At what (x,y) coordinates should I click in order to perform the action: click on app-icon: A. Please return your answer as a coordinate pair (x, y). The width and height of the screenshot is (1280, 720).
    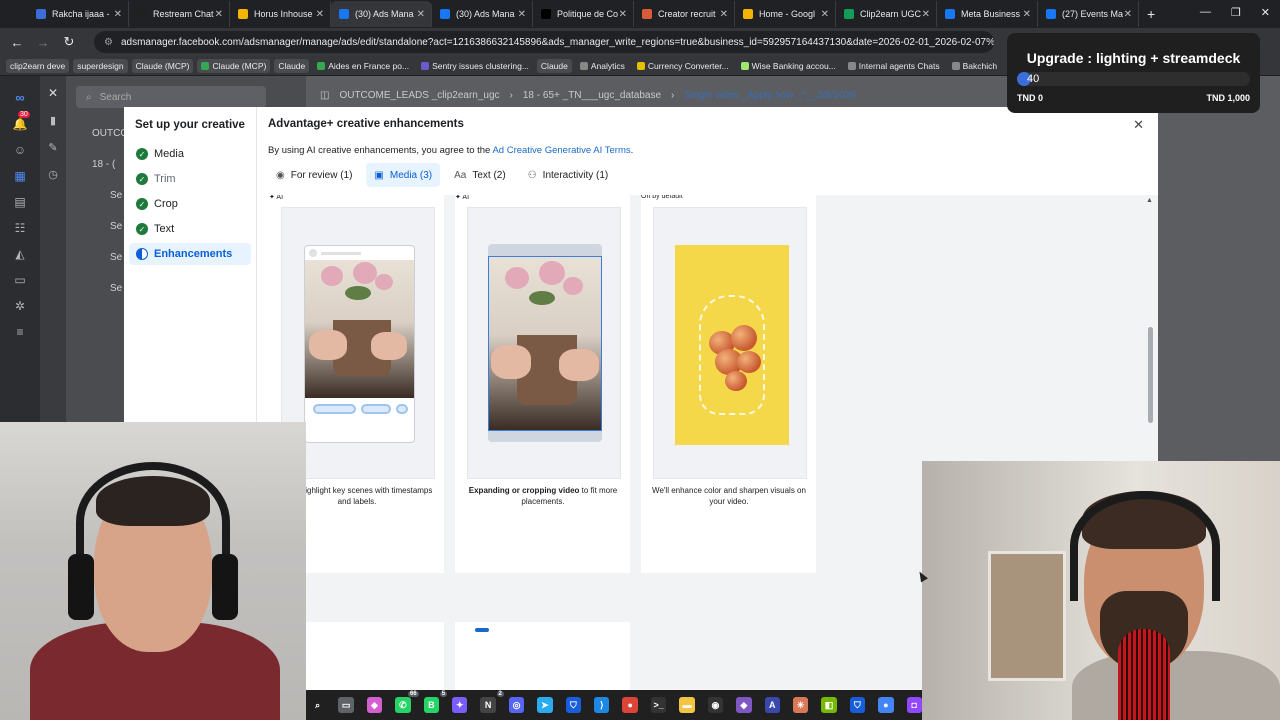
    Looking at the image, I should click on (772, 705).